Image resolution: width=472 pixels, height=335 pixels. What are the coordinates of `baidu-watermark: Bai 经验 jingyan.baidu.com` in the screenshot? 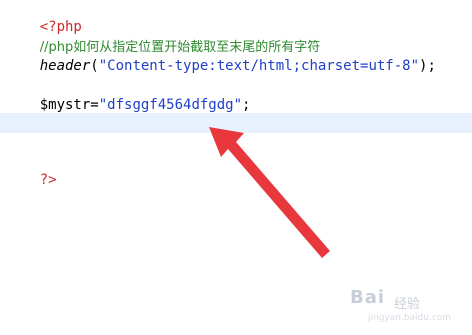 It's located at (403, 307).